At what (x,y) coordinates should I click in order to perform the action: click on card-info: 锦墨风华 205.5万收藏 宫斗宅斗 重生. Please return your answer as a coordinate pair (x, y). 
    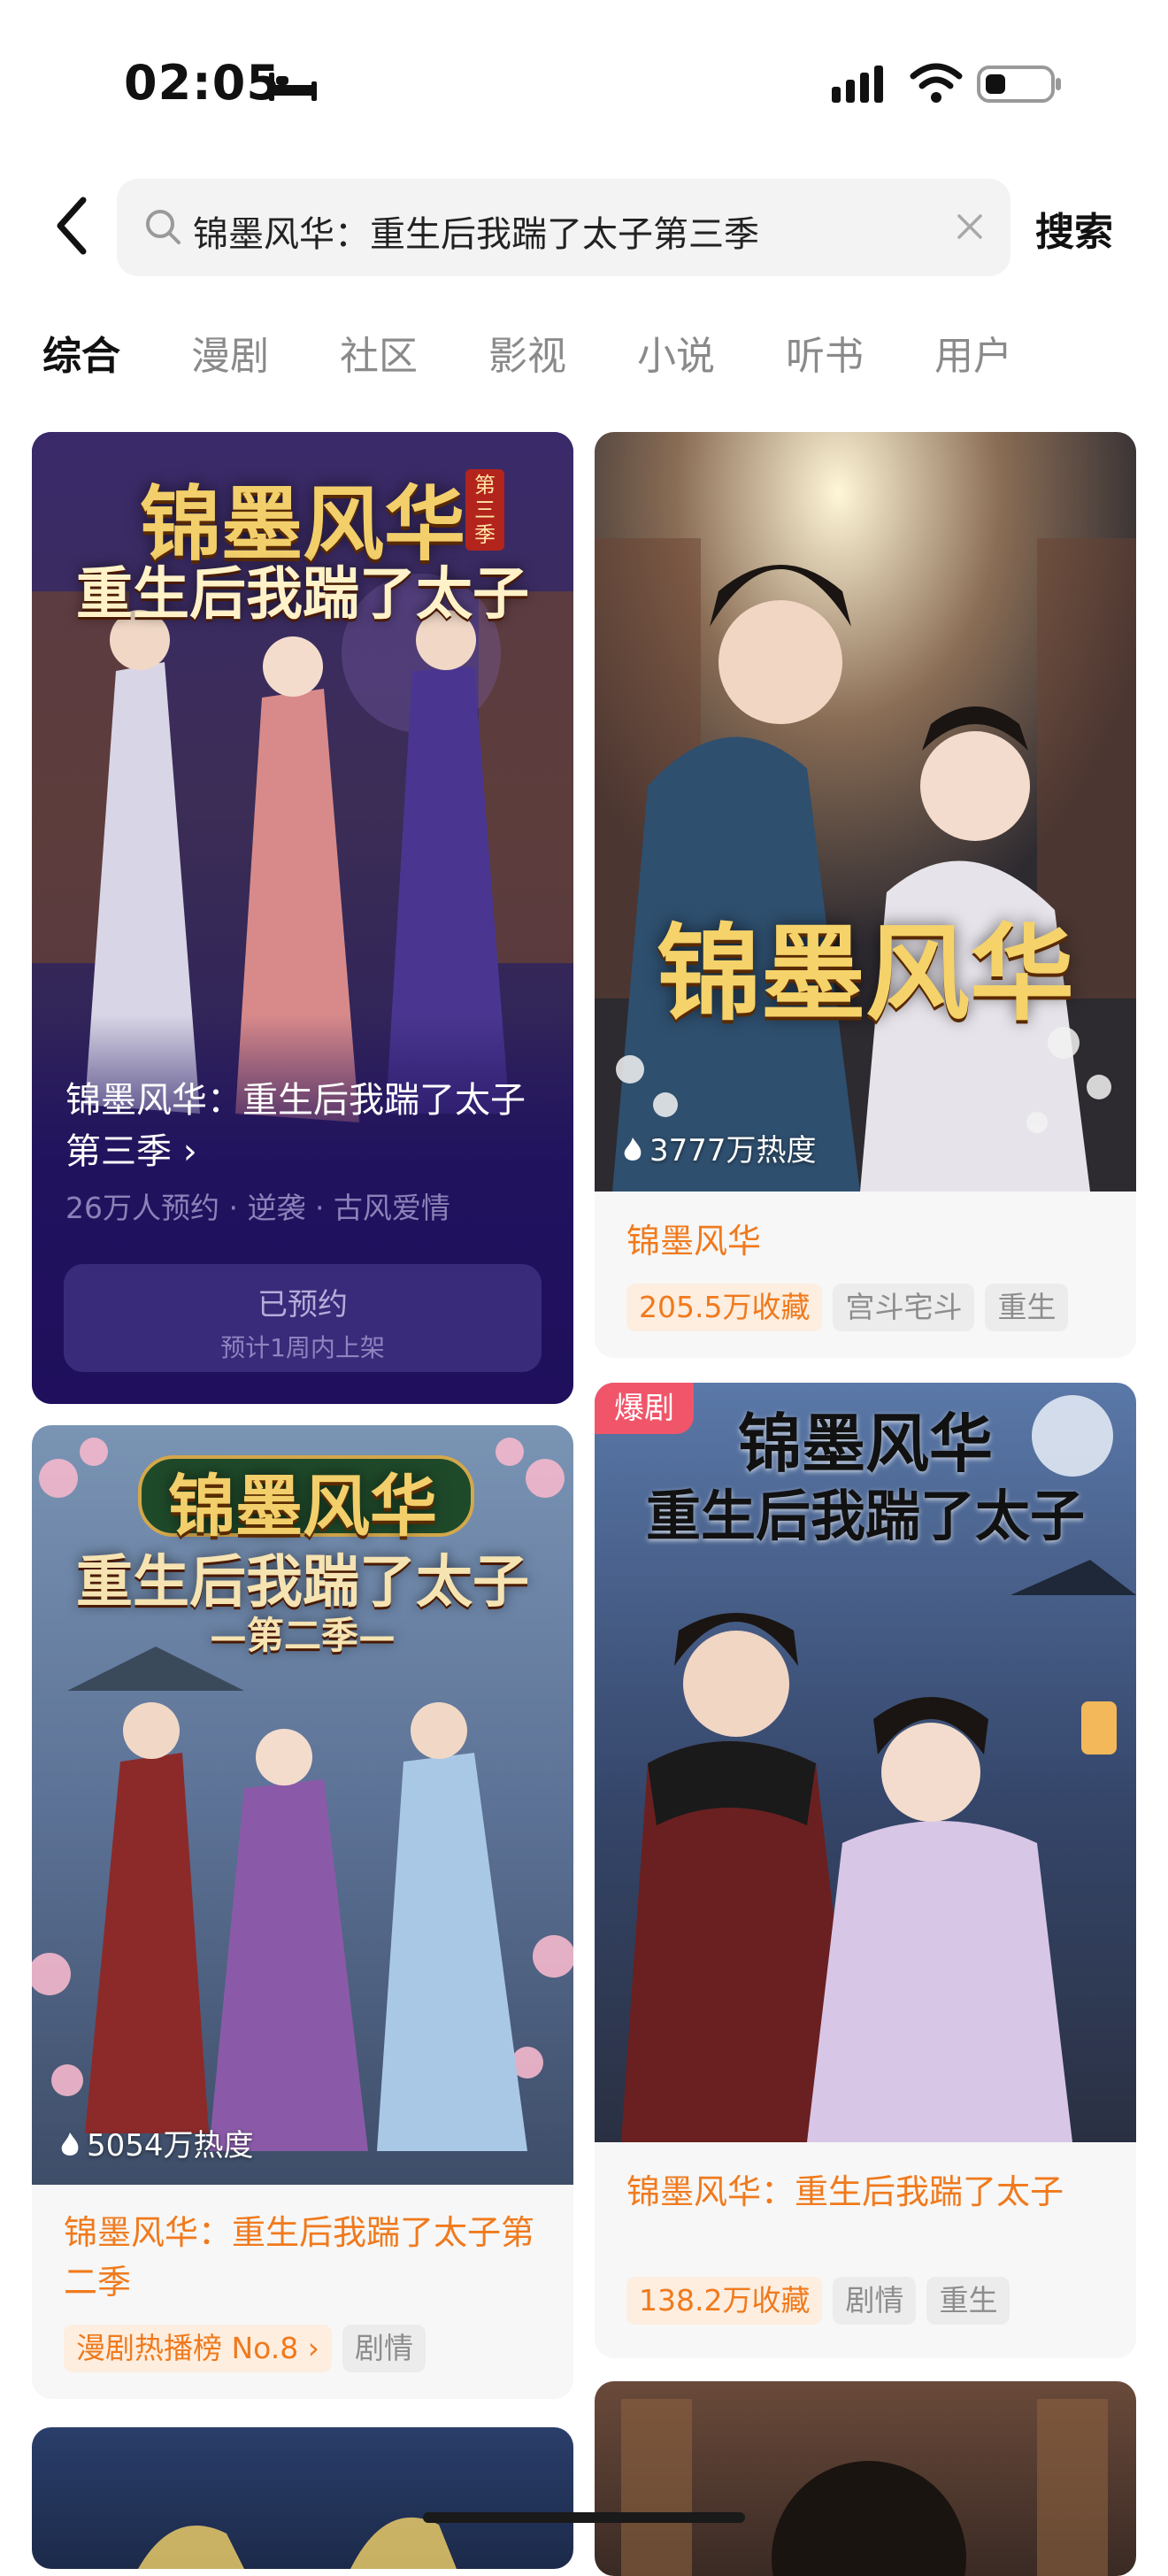
    Looking at the image, I should click on (866, 1275).